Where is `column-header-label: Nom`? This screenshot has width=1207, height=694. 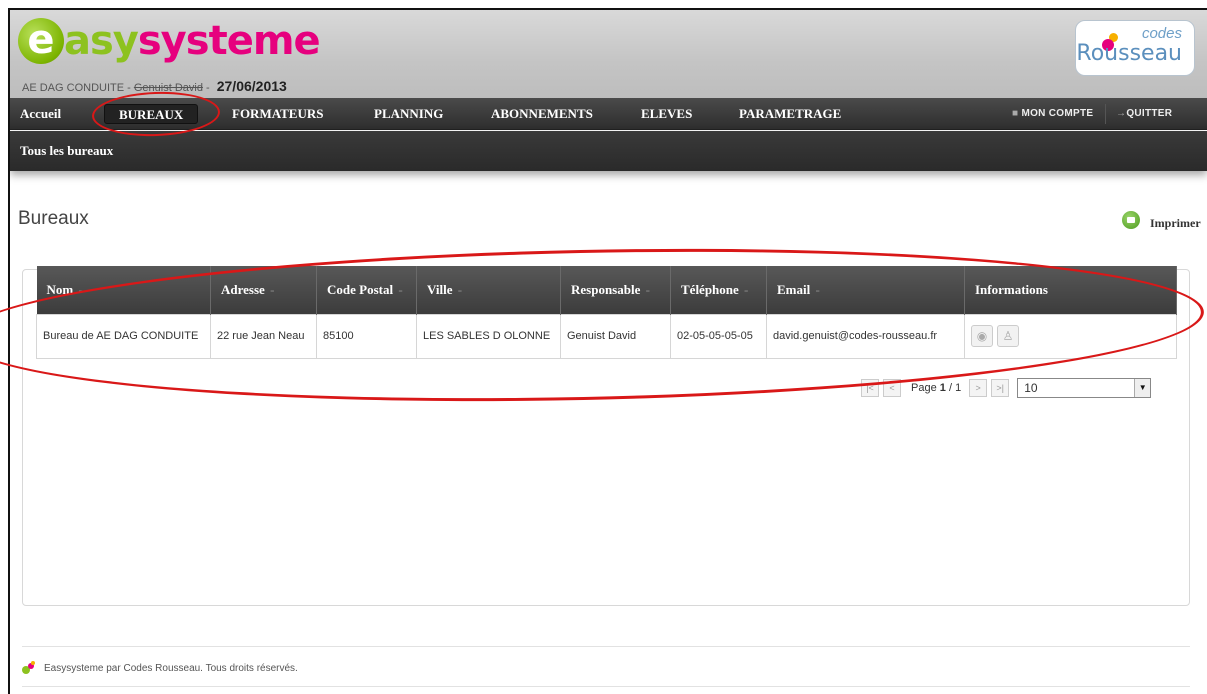 column-header-label: Nom is located at coordinates (60, 289).